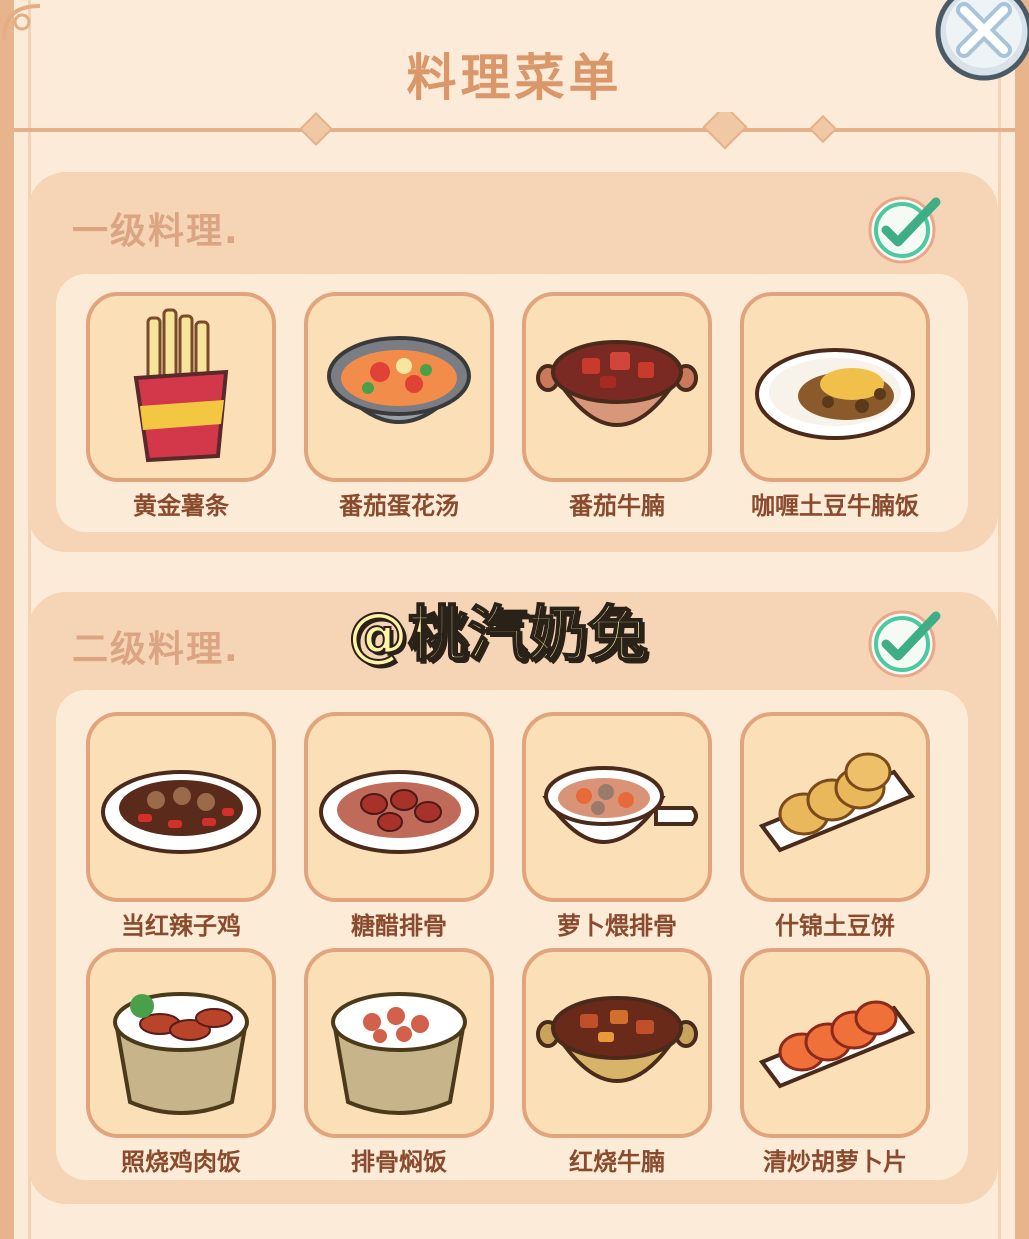 The width and height of the screenshot is (1029, 1239). I want to click on close-button, so click(979, 43).